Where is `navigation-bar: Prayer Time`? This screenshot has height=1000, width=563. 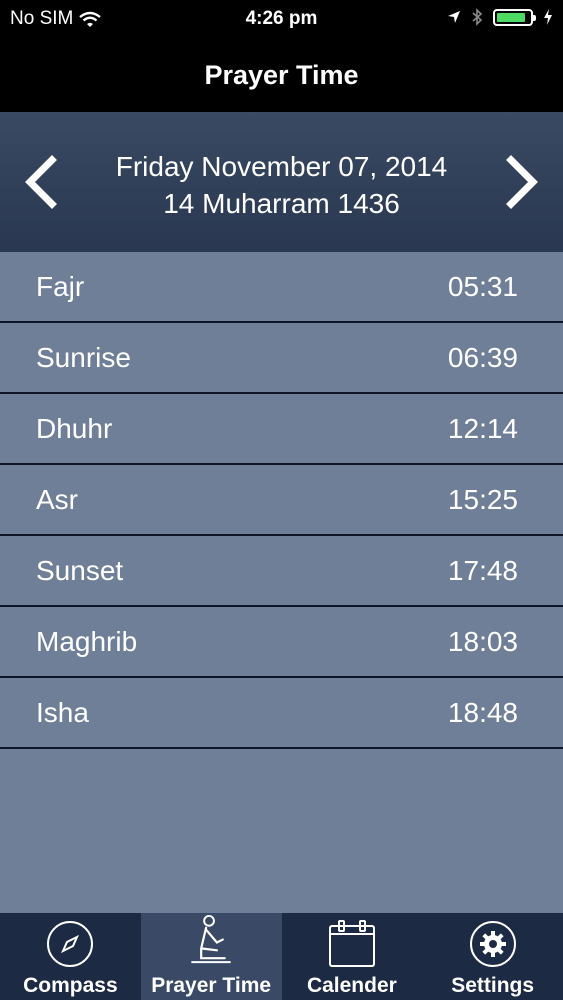 navigation-bar: Prayer Time is located at coordinates (281, 75).